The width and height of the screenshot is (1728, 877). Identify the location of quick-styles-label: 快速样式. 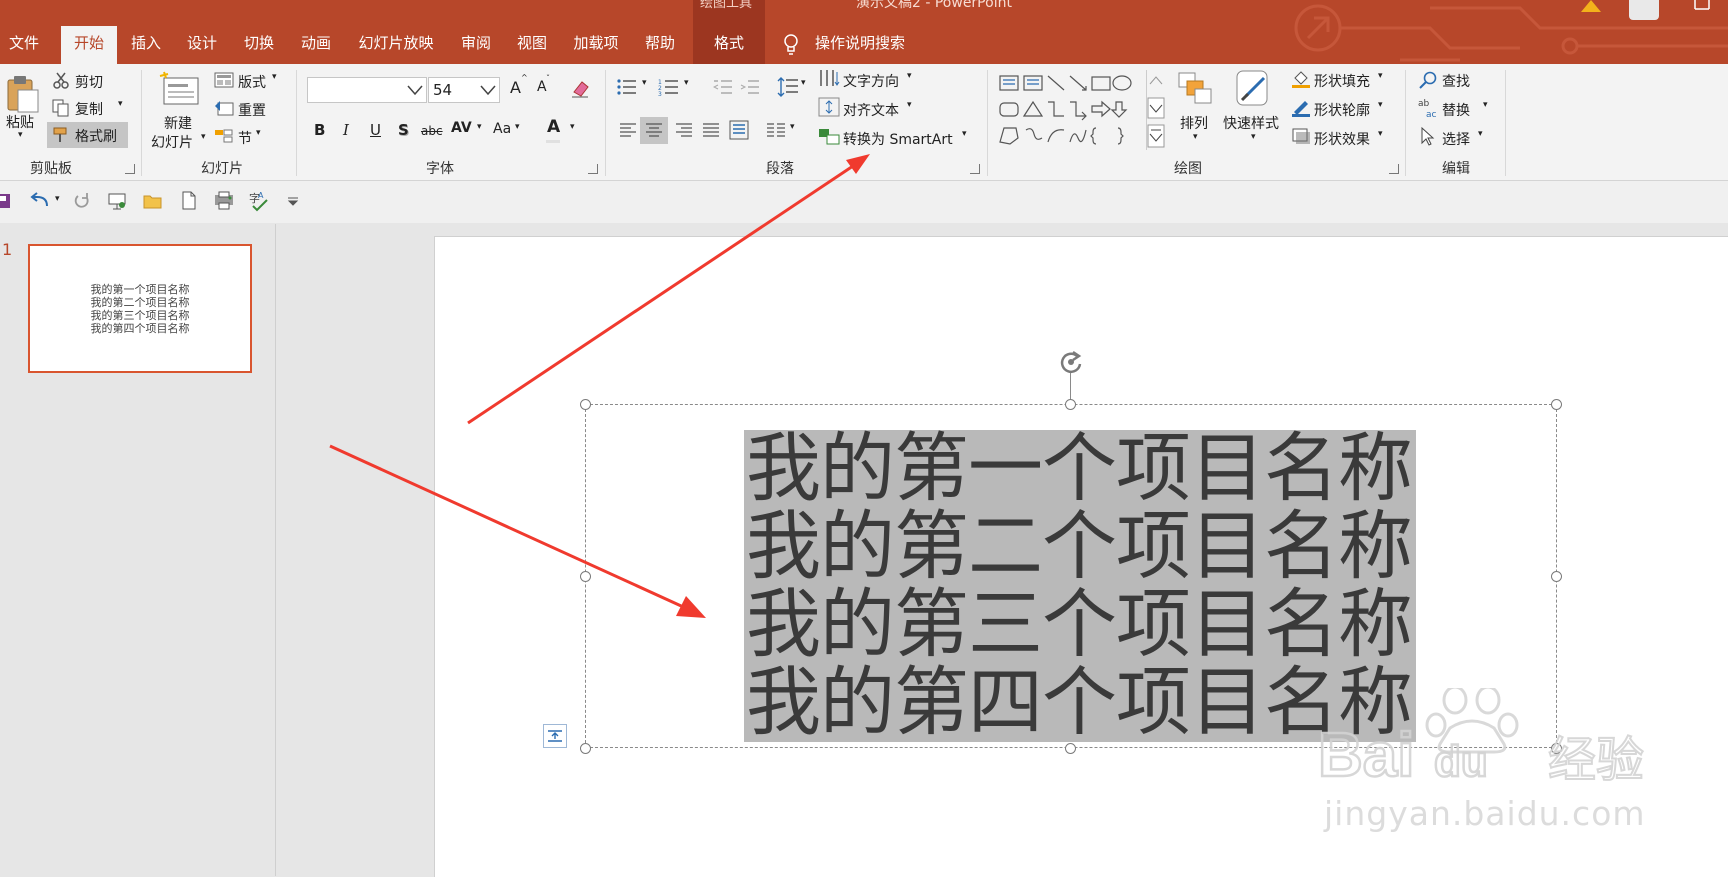
(1251, 123).